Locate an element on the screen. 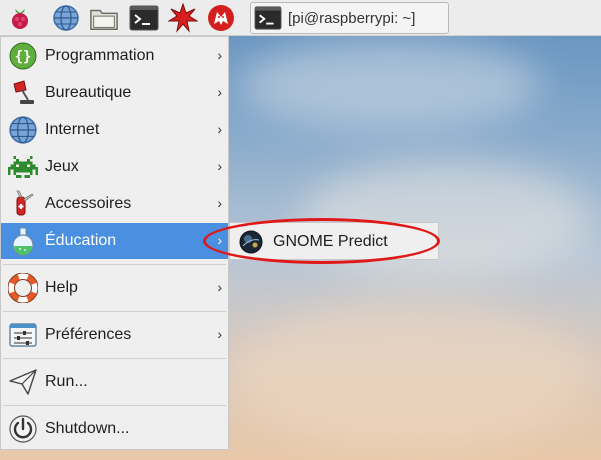 The width and height of the screenshot is (601, 460). annotation-highlight-ring is located at coordinates (321, 241).